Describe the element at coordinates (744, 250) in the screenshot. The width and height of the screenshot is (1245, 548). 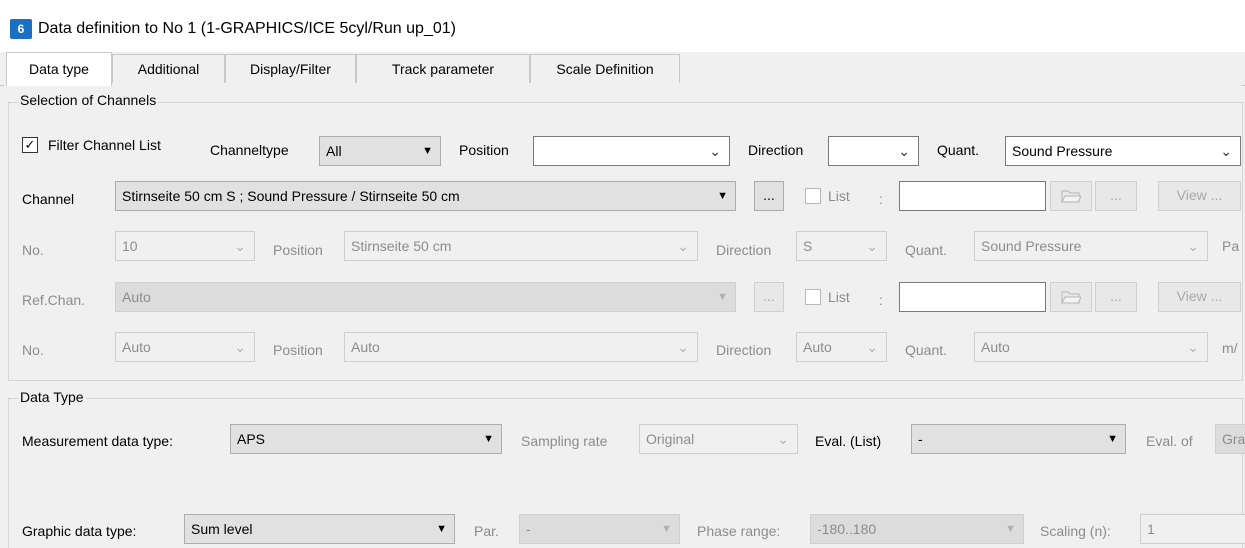
I see `direction-label-2: Direction` at that location.